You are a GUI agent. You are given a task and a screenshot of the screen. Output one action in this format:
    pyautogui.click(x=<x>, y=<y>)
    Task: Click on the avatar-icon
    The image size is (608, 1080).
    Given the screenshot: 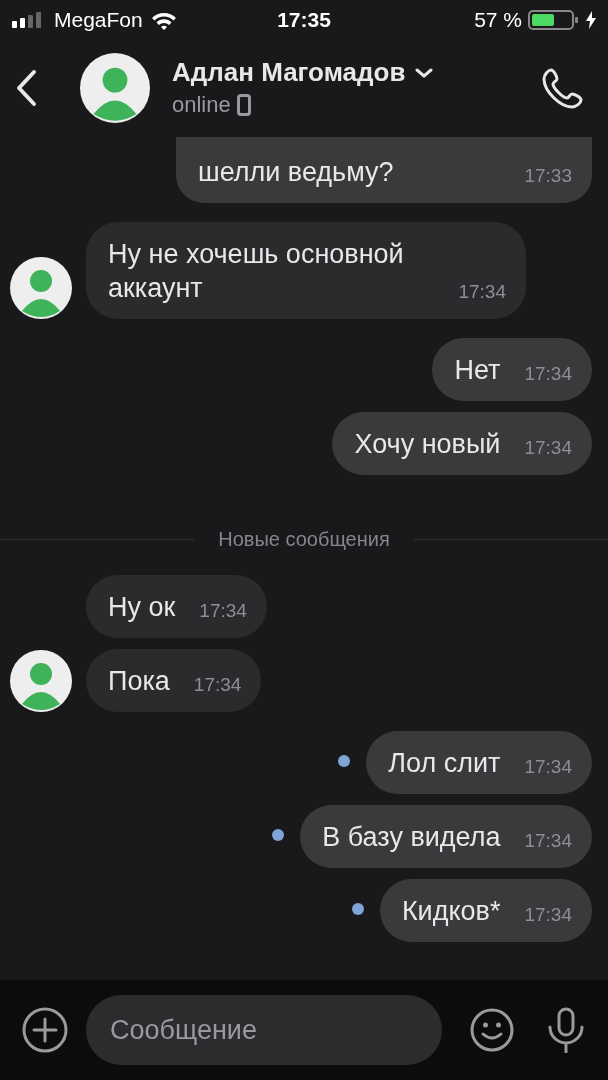 What is the action you would take?
    pyautogui.click(x=115, y=87)
    